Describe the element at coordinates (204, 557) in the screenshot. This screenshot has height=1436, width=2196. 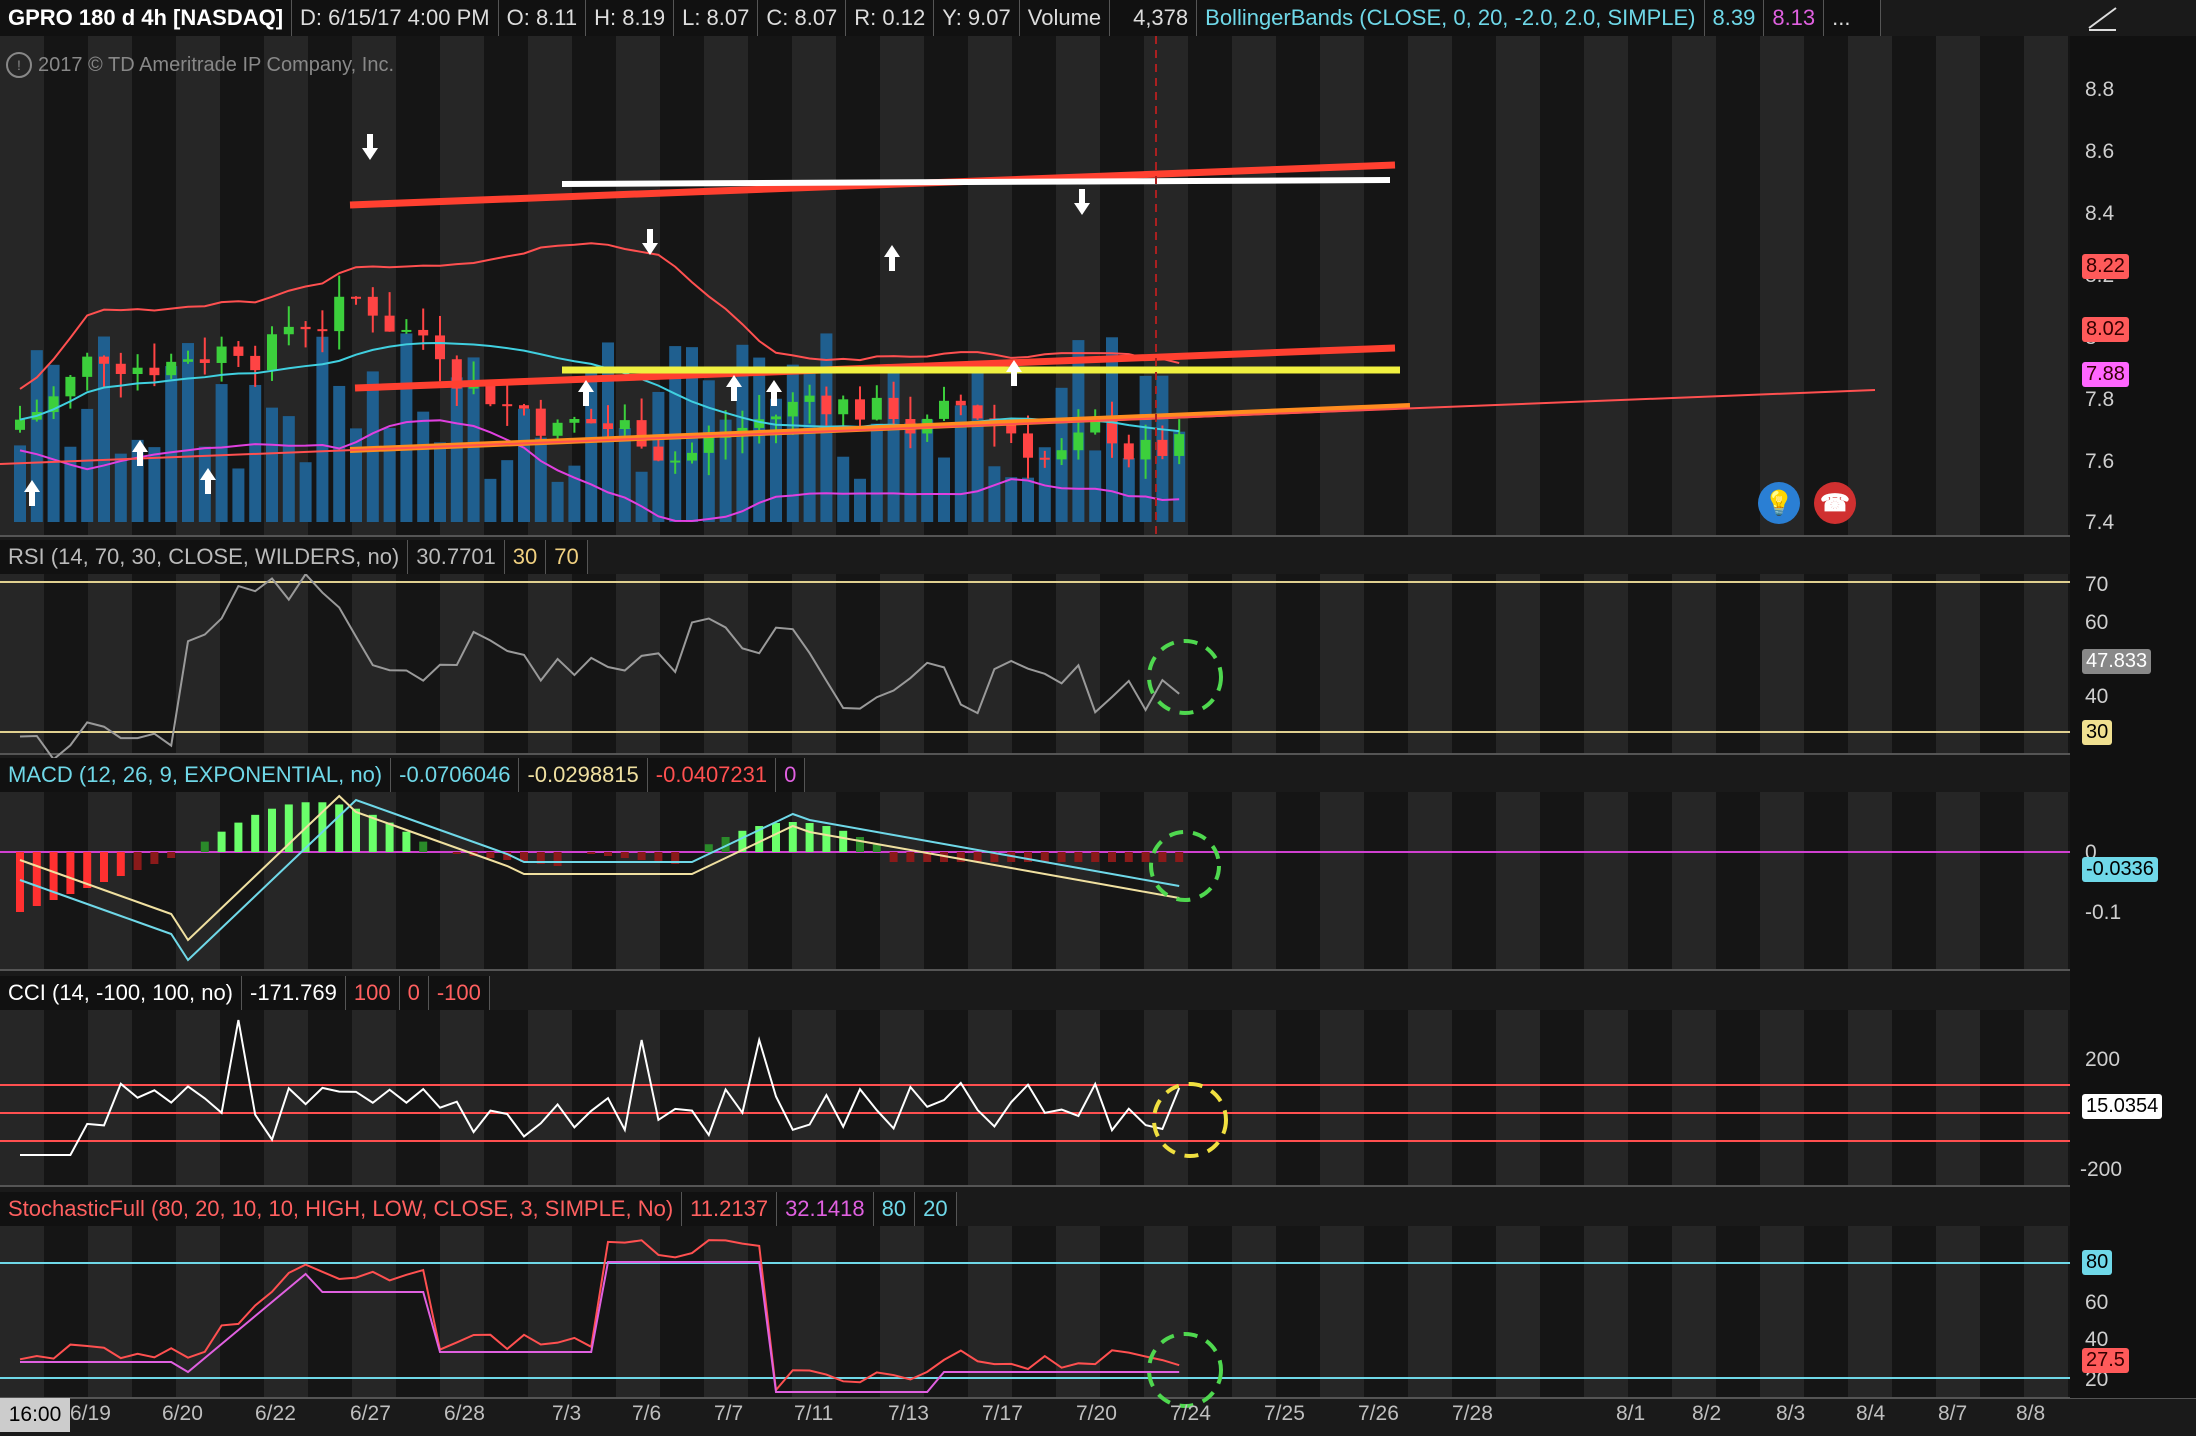
I see `rsi-label: RSI (14, 70, 30, CLOSE, WILDERS, no)` at that location.